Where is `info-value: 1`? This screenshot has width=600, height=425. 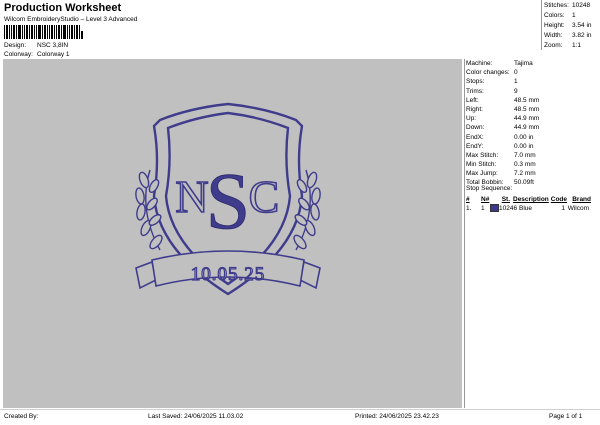
info-value: 1 is located at coordinates (516, 82).